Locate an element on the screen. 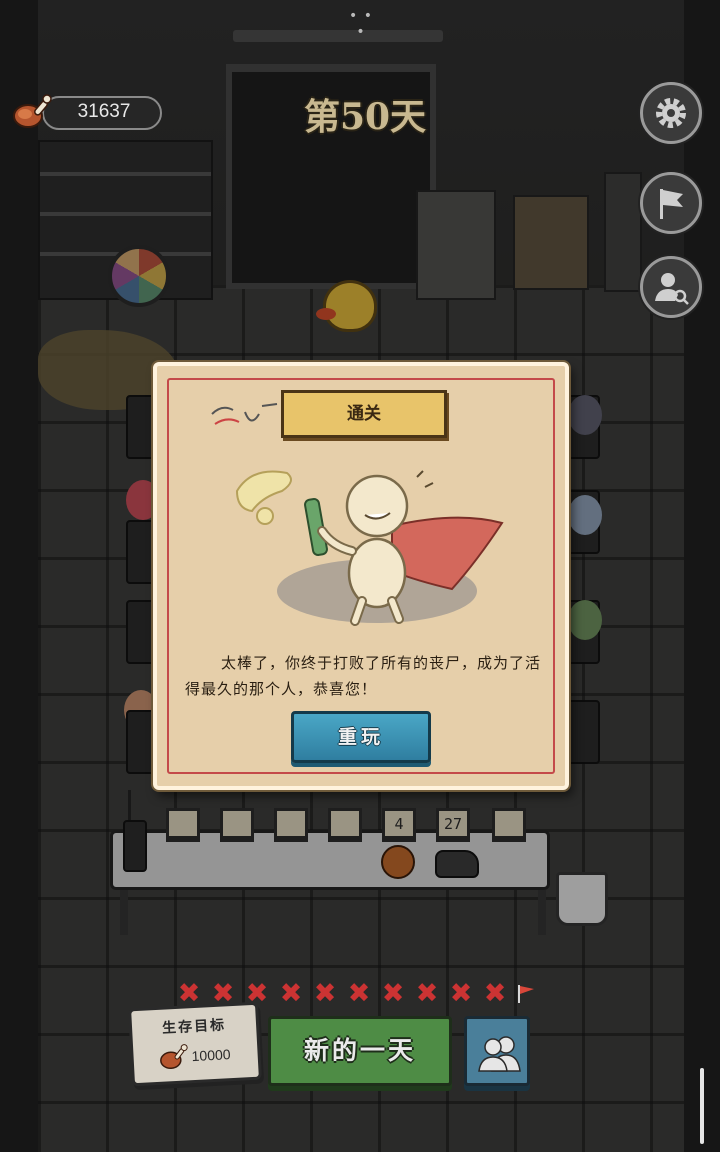 The height and width of the screenshot is (1152, 720). desk-slot: 27 is located at coordinates (453, 825).